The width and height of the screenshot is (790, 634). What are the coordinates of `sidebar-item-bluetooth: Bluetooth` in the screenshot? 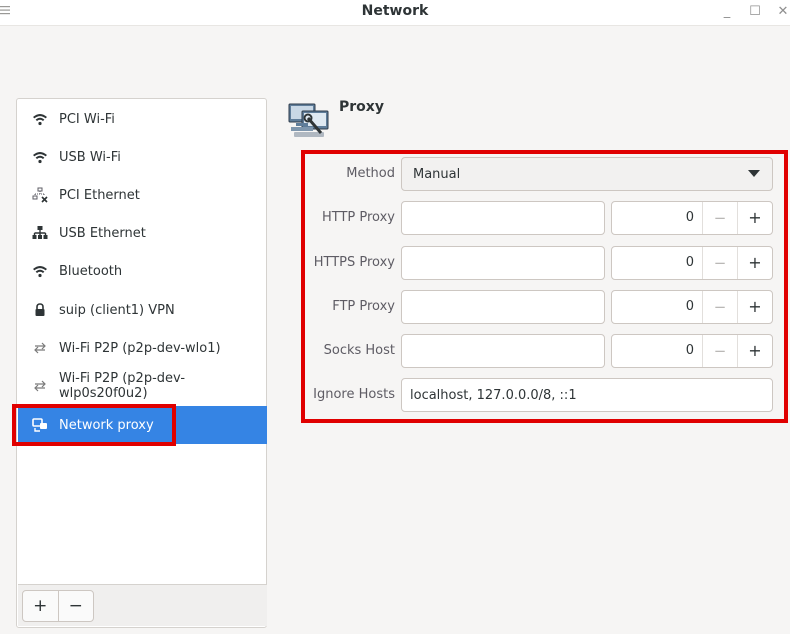 It's located at (142, 271).